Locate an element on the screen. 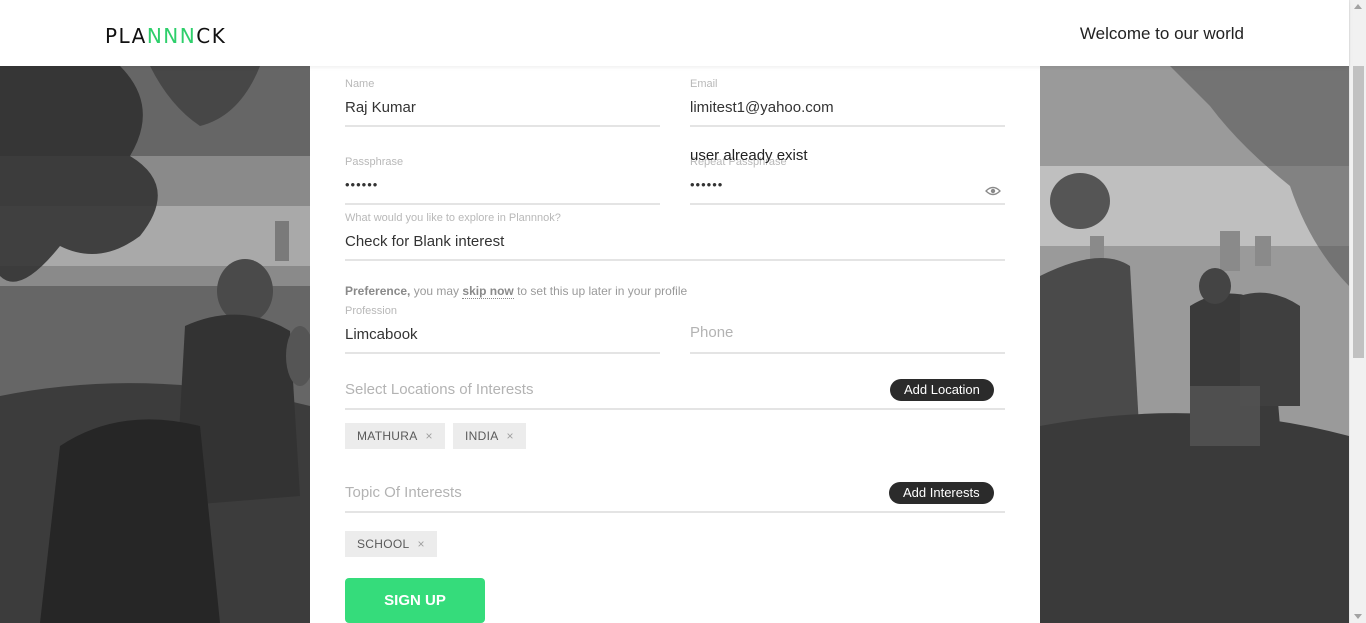 Image resolution: width=1366 pixels, height=623 pixels. name-value: Raj Kumar is located at coordinates (380, 107).